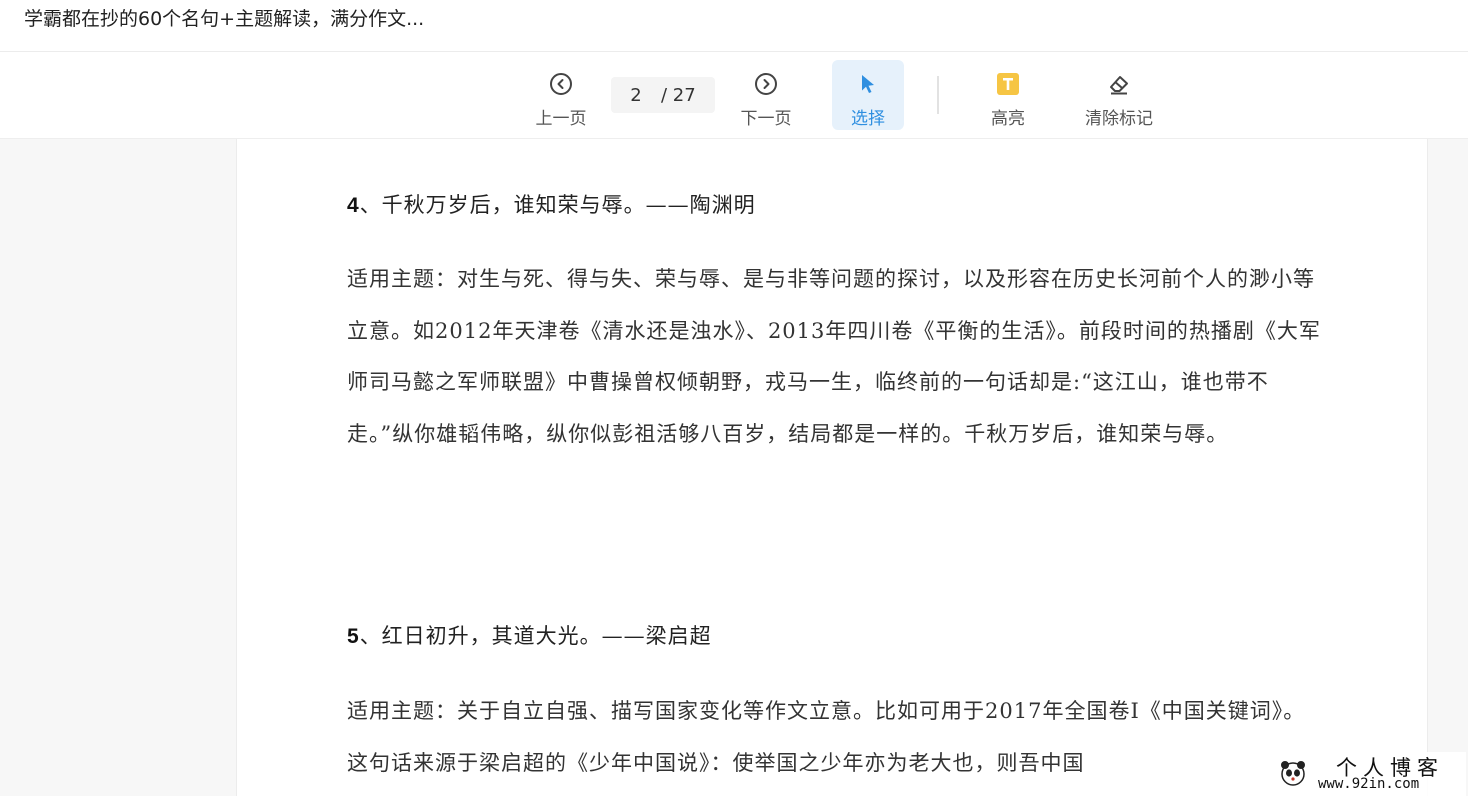 The height and width of the screenshot is (796, 1468). I want to click on prev-page-label: 上一页, so click(561, 119).